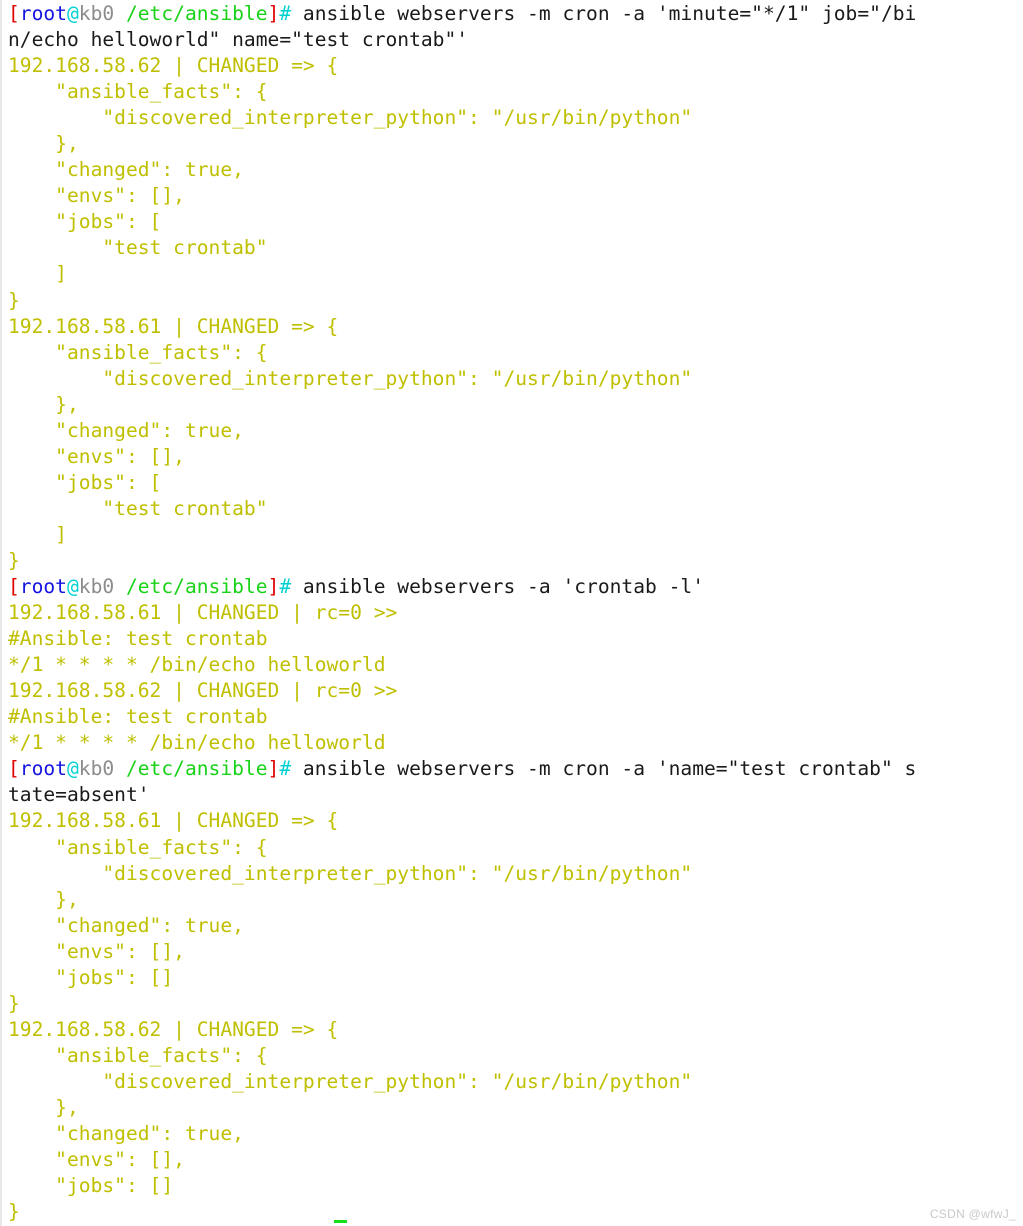  What do you see at coordinates (498, 587) in the screenshot?
I see `terminal-command-text: ansible webservers -a 'crontab -l'` at bounding box center [498, 587].